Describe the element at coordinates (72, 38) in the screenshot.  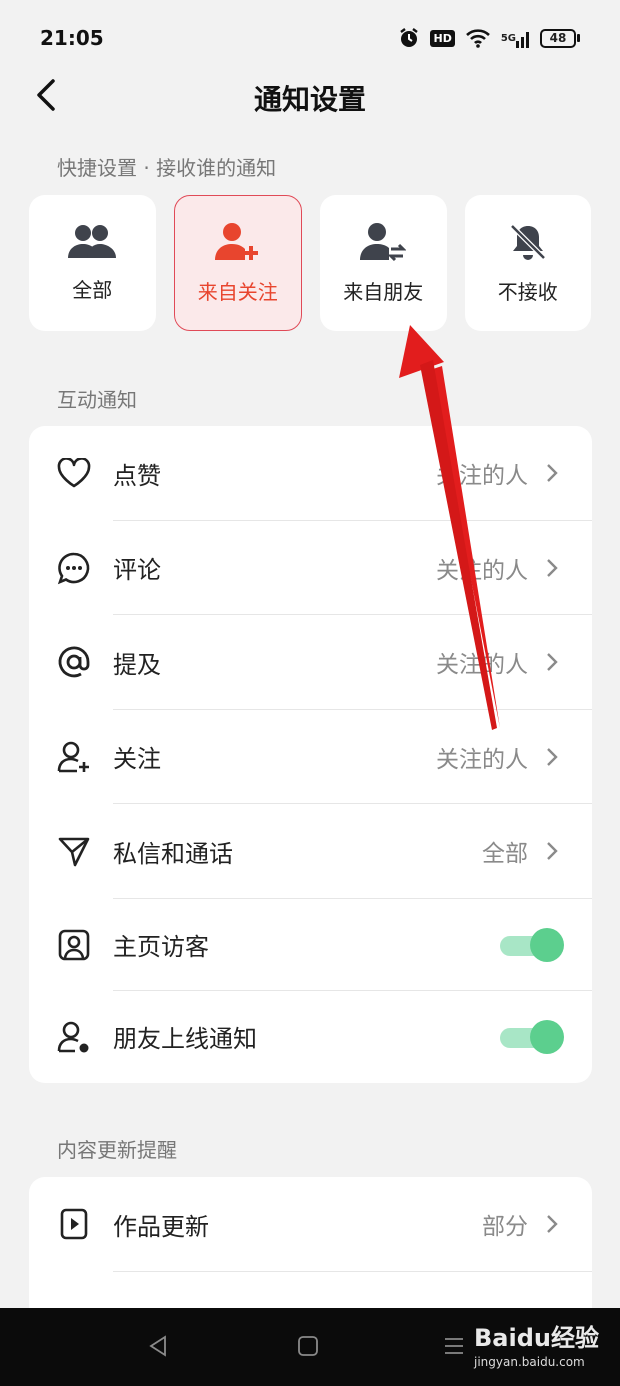
I see `status-time: 21:05` at that location.